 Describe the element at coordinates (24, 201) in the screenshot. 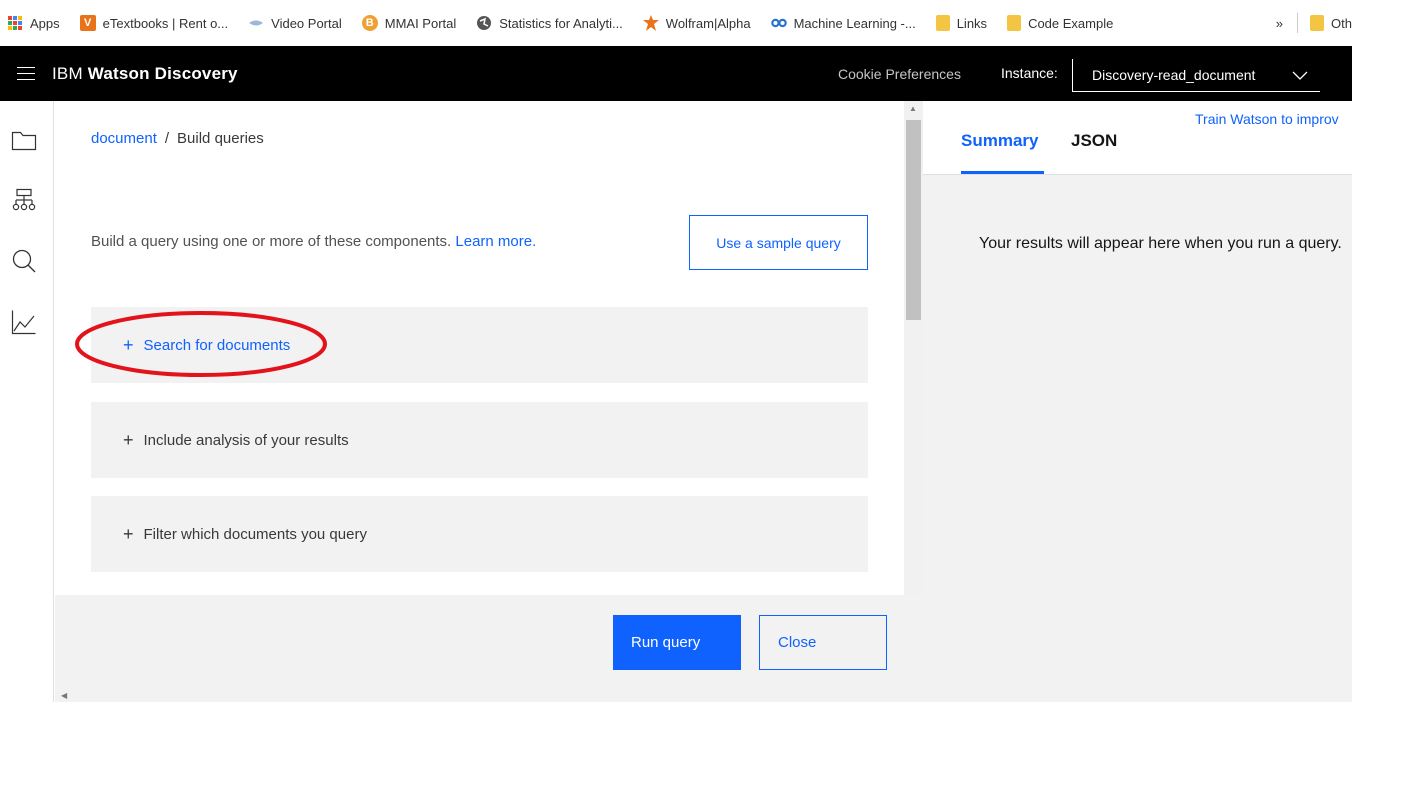

I see `network-icon` at that location.